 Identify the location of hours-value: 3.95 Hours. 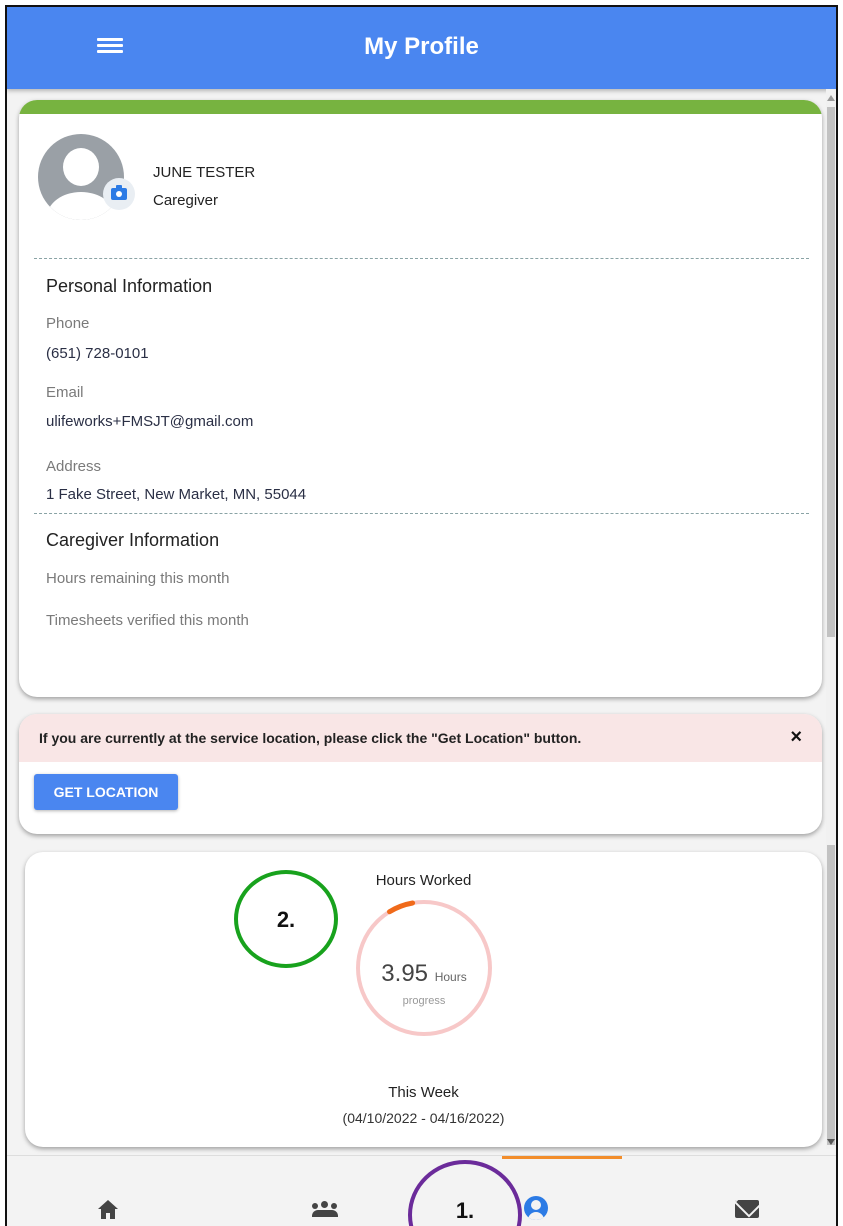
(424, 973).